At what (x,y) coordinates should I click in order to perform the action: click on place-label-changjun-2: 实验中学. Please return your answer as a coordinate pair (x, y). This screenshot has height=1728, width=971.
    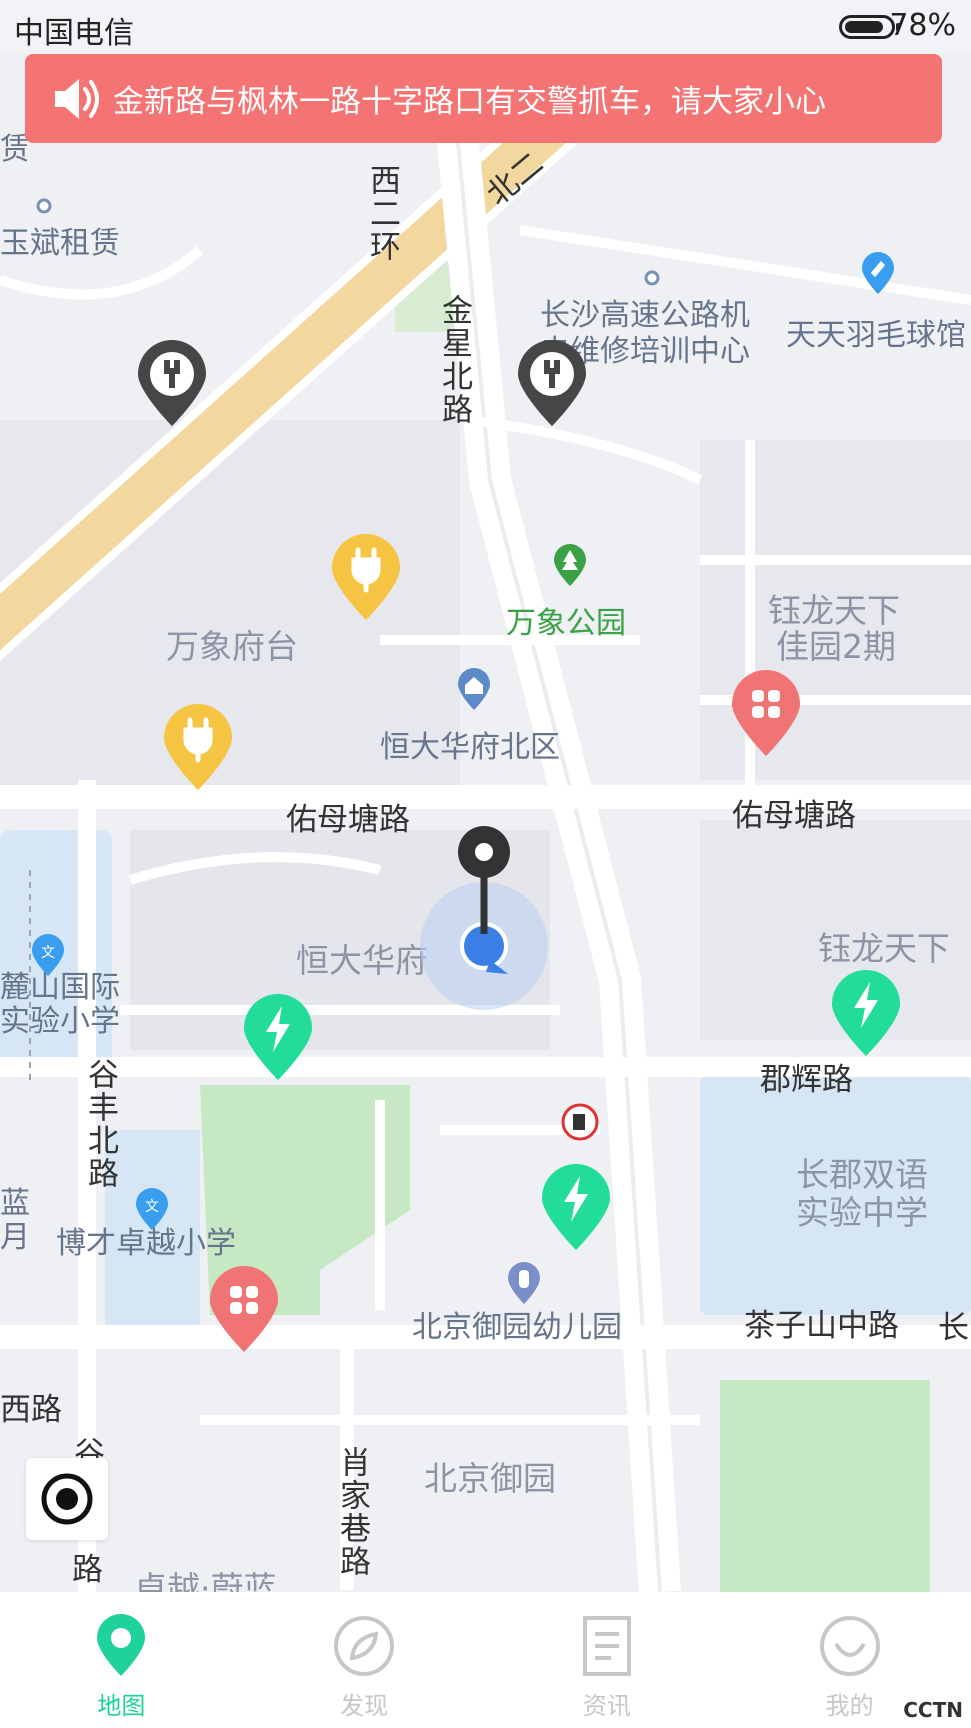
    Looking at the image, I should click on (862, 1212).